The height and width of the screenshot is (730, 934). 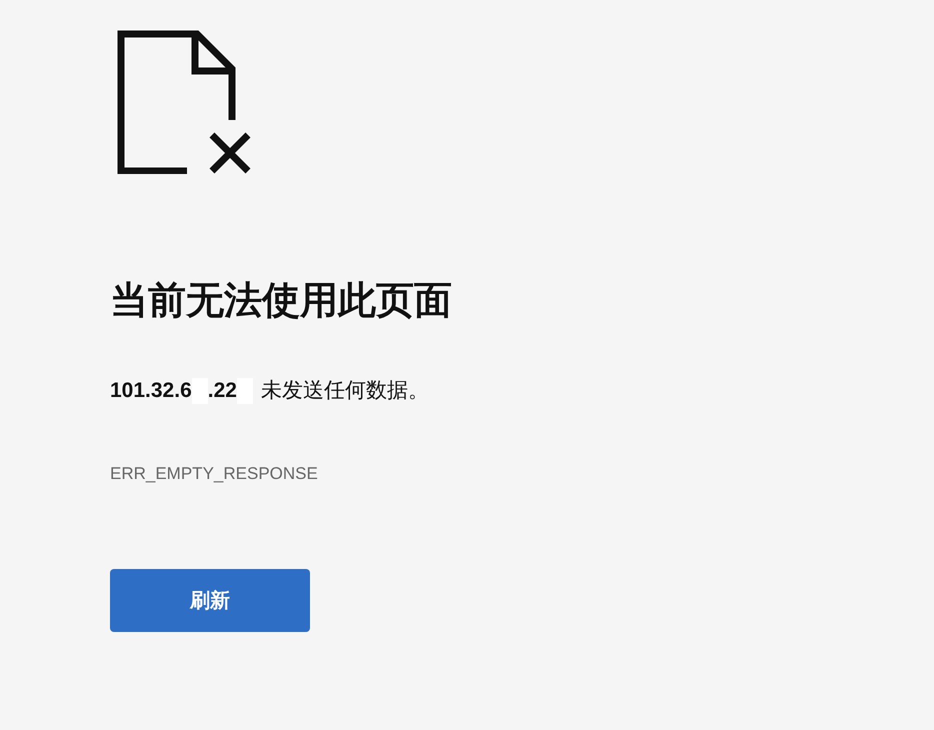 I want to click on broken-file-icon, so click(x=185, y=102).